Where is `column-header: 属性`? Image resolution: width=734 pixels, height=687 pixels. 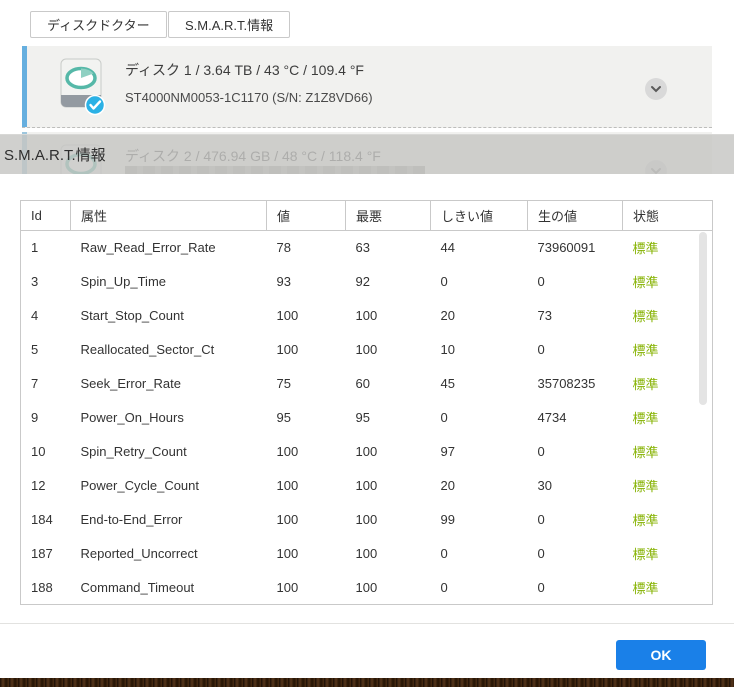 column-header: 属性 is located at coordinates (168, 215).